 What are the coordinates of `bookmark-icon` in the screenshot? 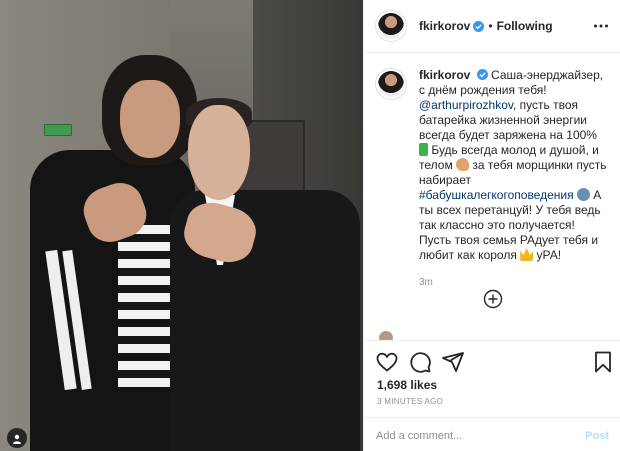 It's located at (603, 362).